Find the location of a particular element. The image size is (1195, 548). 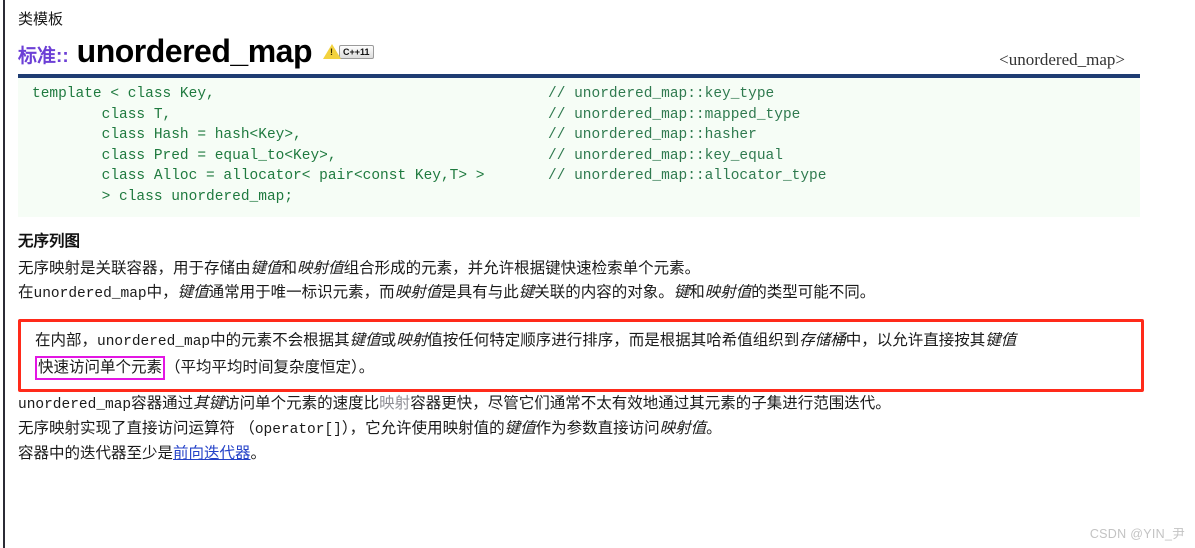

page-title: unordered_map is located at coordinates (194, 51).